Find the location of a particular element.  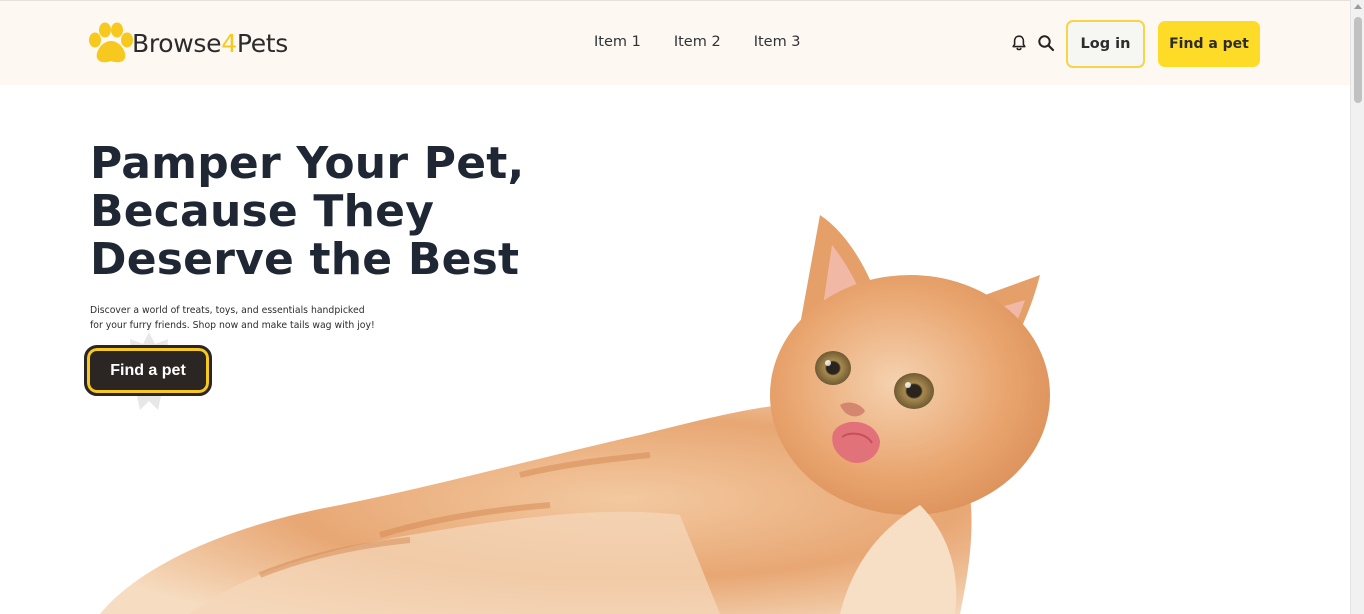

nav-item-2: Item 2 is located at coordinates (697, 42).